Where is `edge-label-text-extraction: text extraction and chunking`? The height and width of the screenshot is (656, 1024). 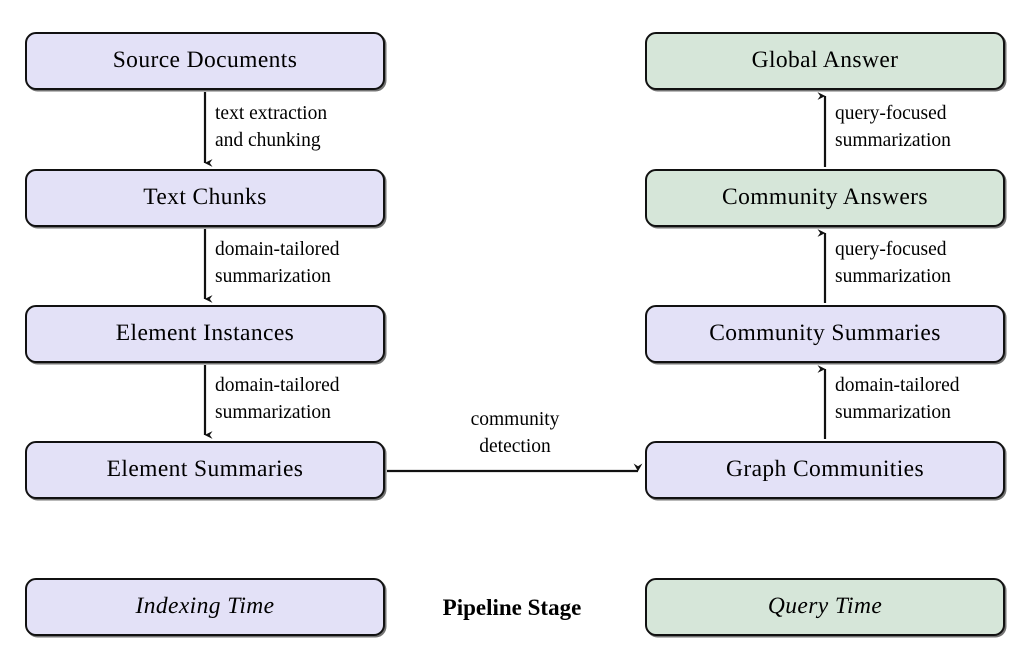 edge-label-text-extraction: text extraction and chunking is located at coordinates (271, 127).